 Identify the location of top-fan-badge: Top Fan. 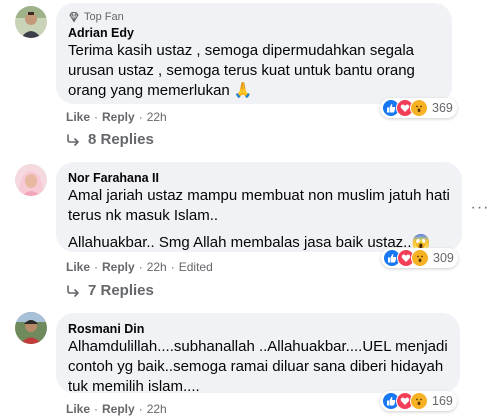
(254, 17).